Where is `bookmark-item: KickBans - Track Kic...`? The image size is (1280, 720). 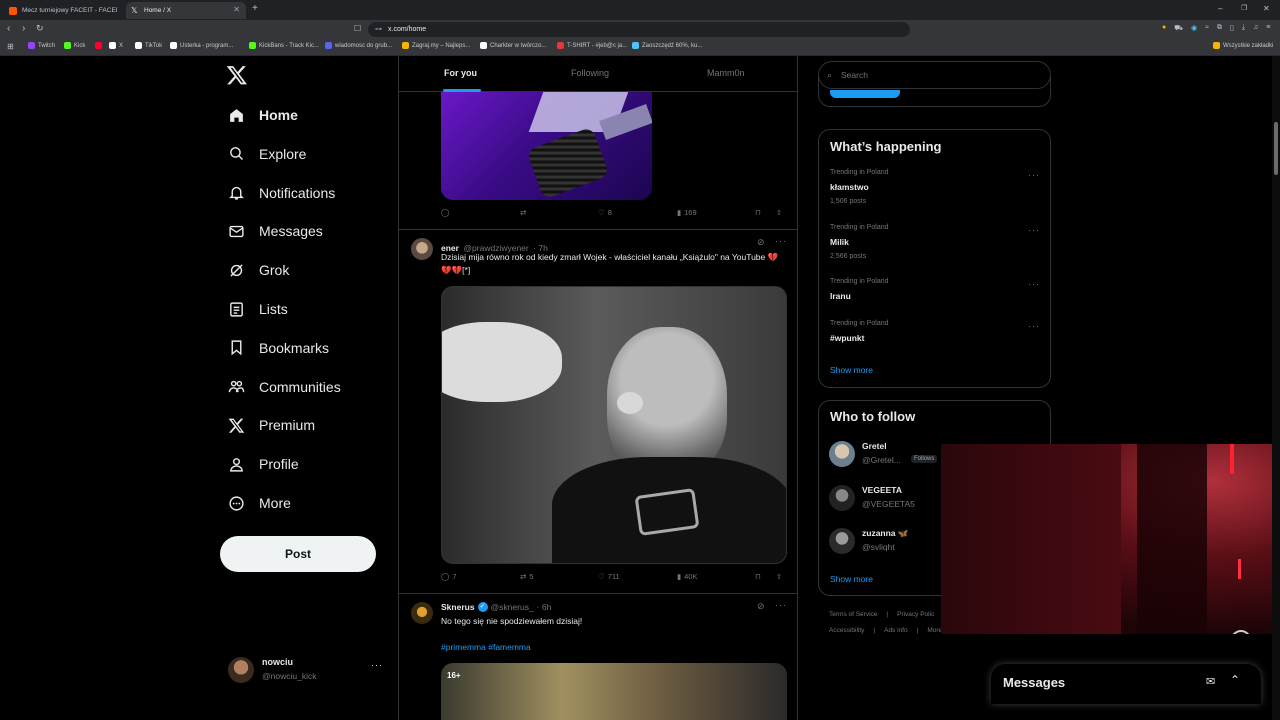 bookmark-item: KickBans - Track Kic... is located at coordinates (284, 45).